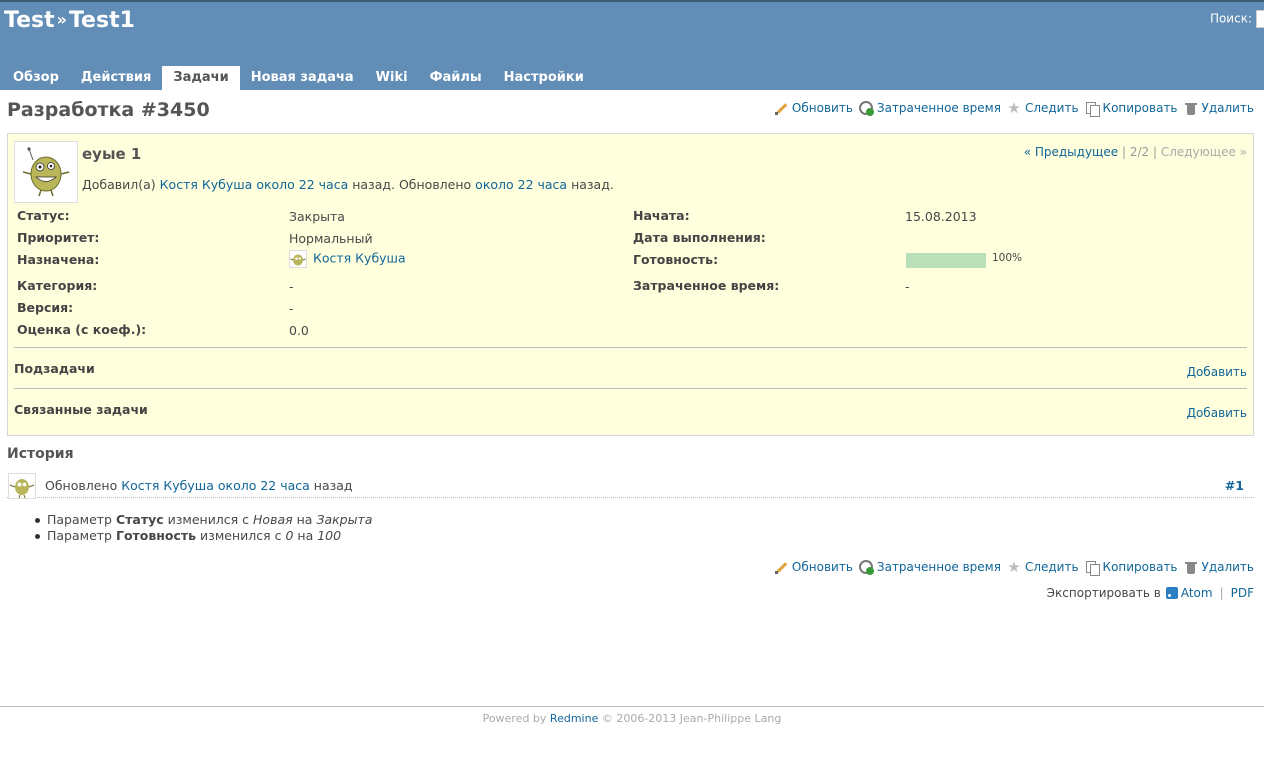  Describe the element at coordinates (514, 718) in the screenshot. I see `footer-powered: Powered by` at that location.